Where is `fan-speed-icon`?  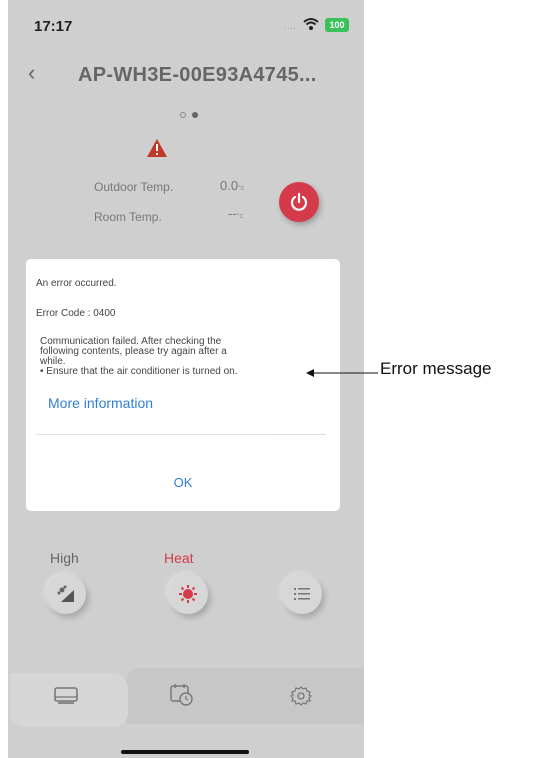 fan-speed-icon is located at coordinates (65, 593).